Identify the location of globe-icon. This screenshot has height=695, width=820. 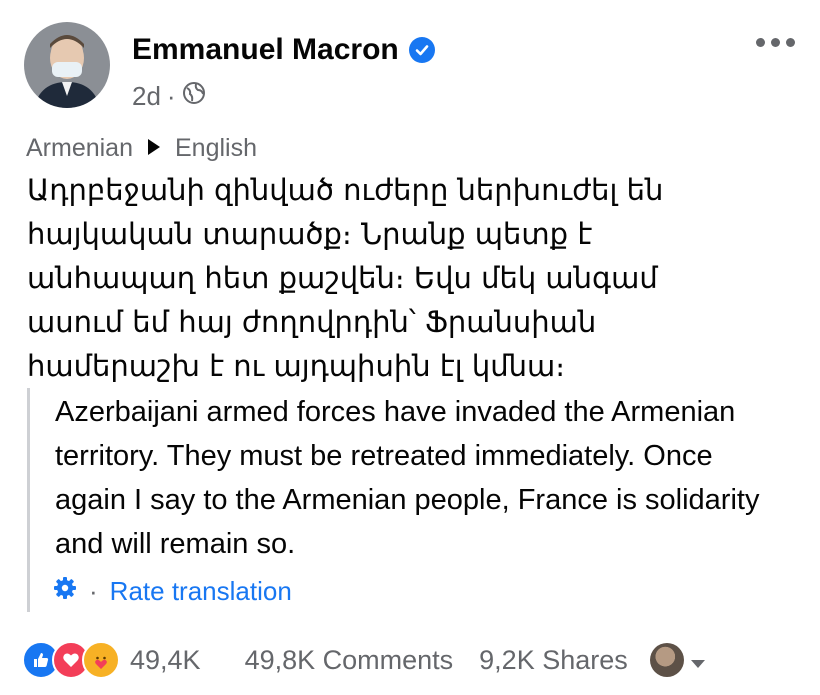
(194, 96).